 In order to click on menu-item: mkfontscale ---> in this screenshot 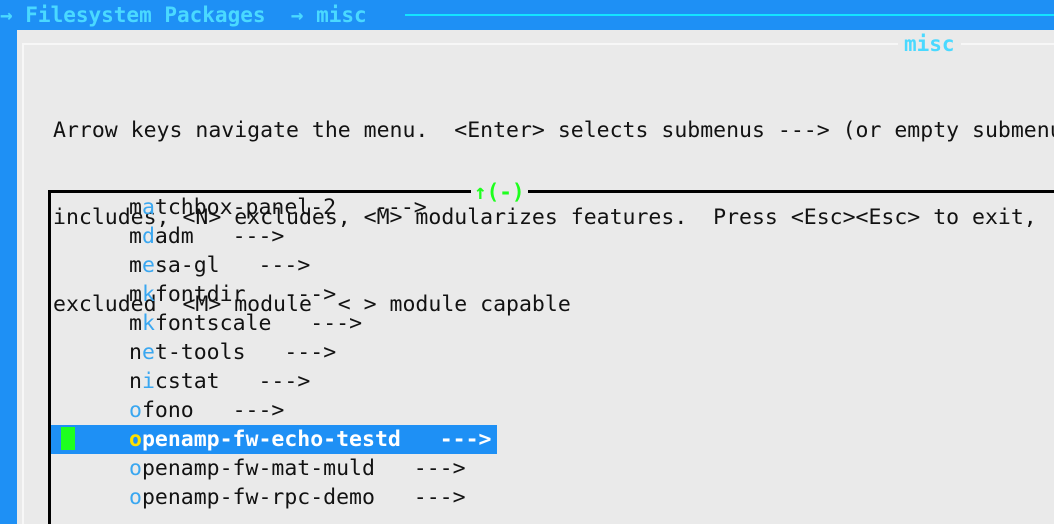, I will do `click(552, 323)`.